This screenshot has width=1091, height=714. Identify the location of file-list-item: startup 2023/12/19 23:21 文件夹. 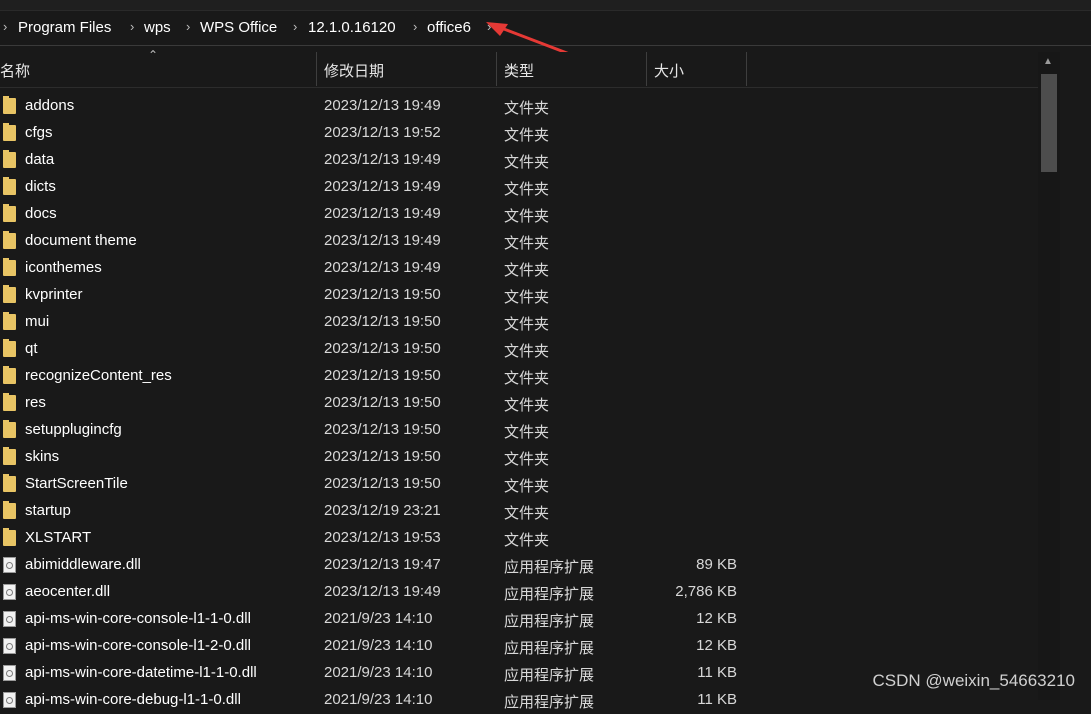
(519, 511).